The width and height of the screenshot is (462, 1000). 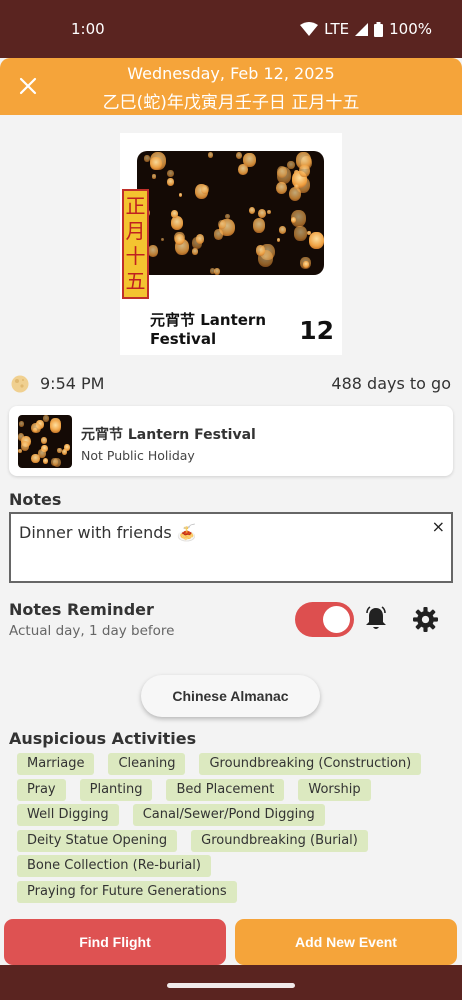 What do you see at coordinates (410, 29) in the screenshot?
I see `battery-label: 100%` at bounding box center [410, 29].